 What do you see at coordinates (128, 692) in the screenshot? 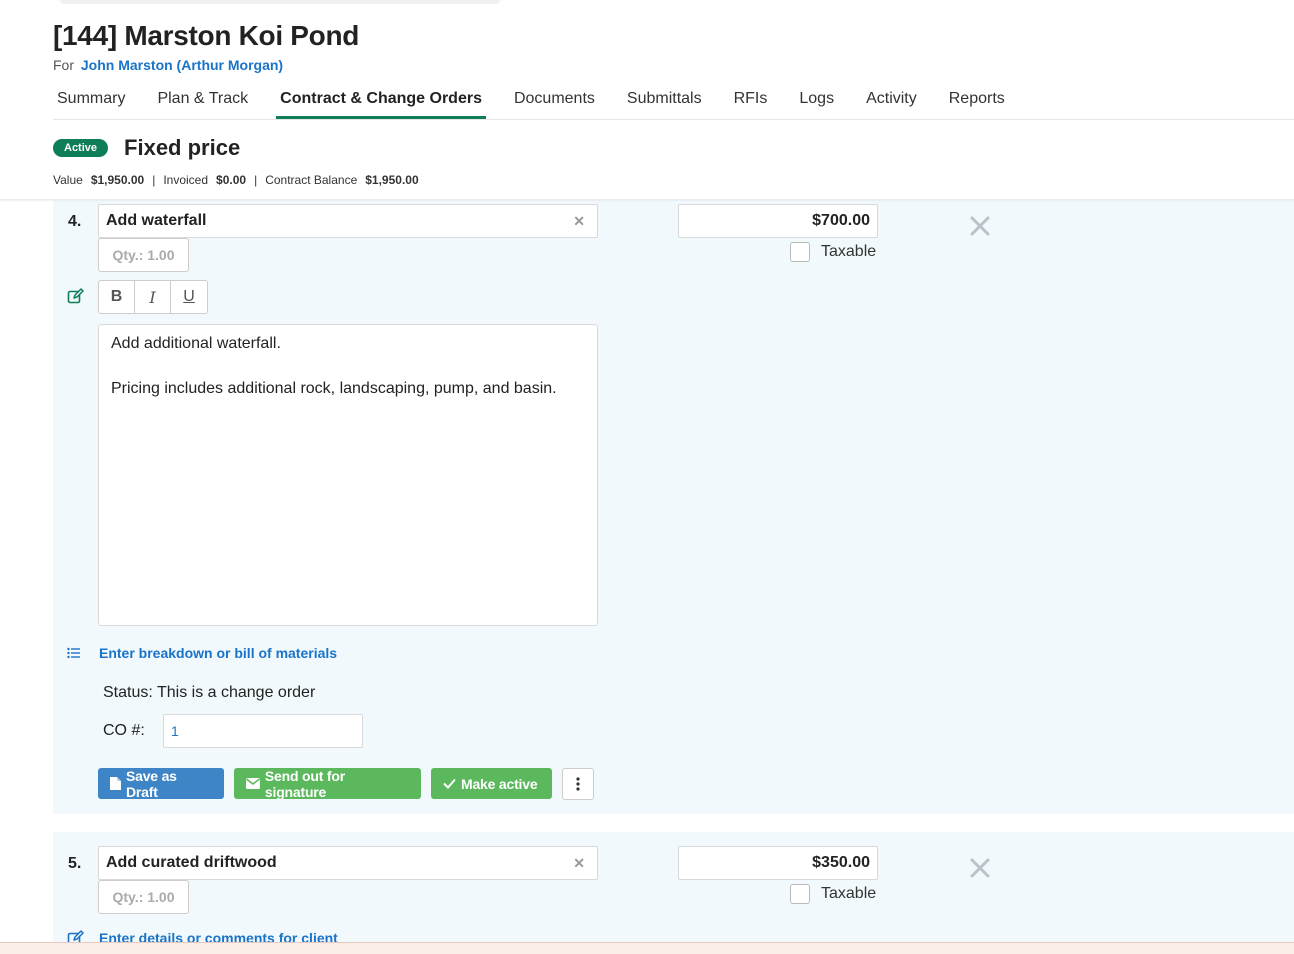
I see `status-label: Status:` at bounding box center [128, 692].